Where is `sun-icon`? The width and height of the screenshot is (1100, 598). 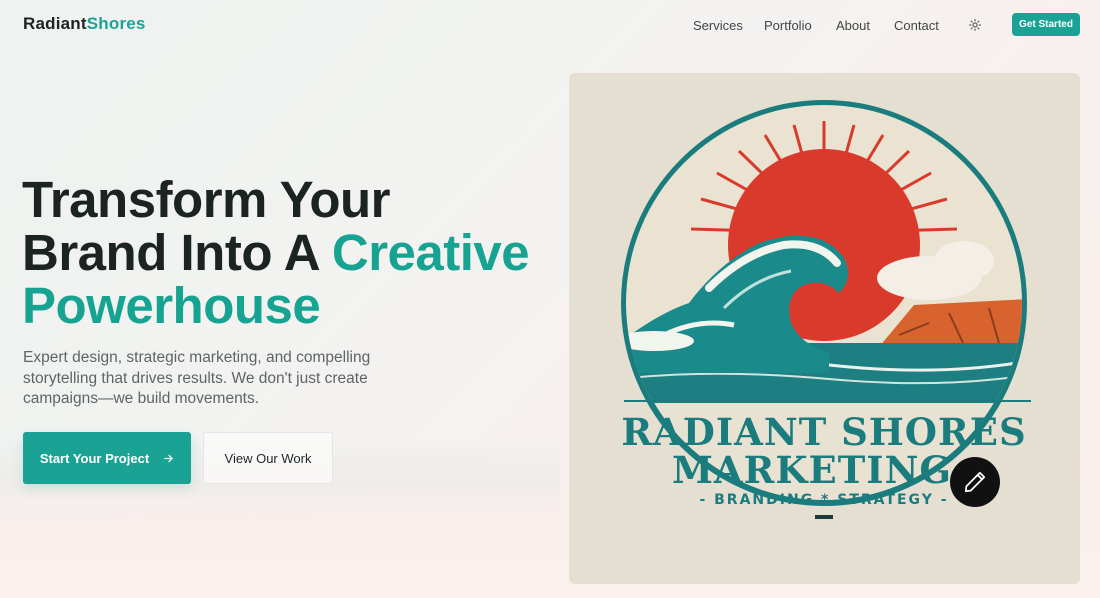
sun-icon is located at coordinates (975, 25).